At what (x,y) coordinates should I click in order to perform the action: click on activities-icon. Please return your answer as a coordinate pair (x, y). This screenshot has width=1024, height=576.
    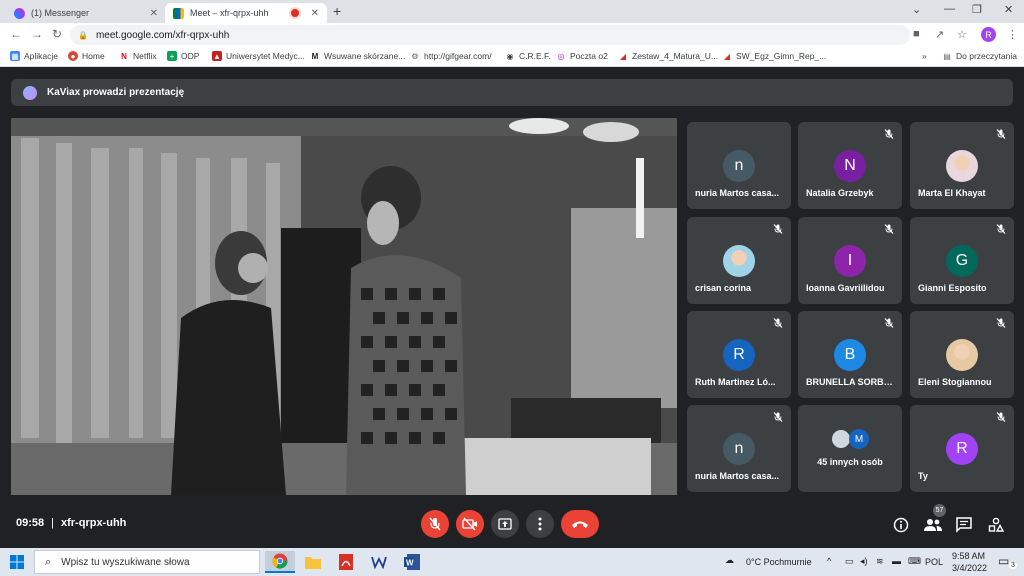
    Looking at the image, I should click on (996, 525).